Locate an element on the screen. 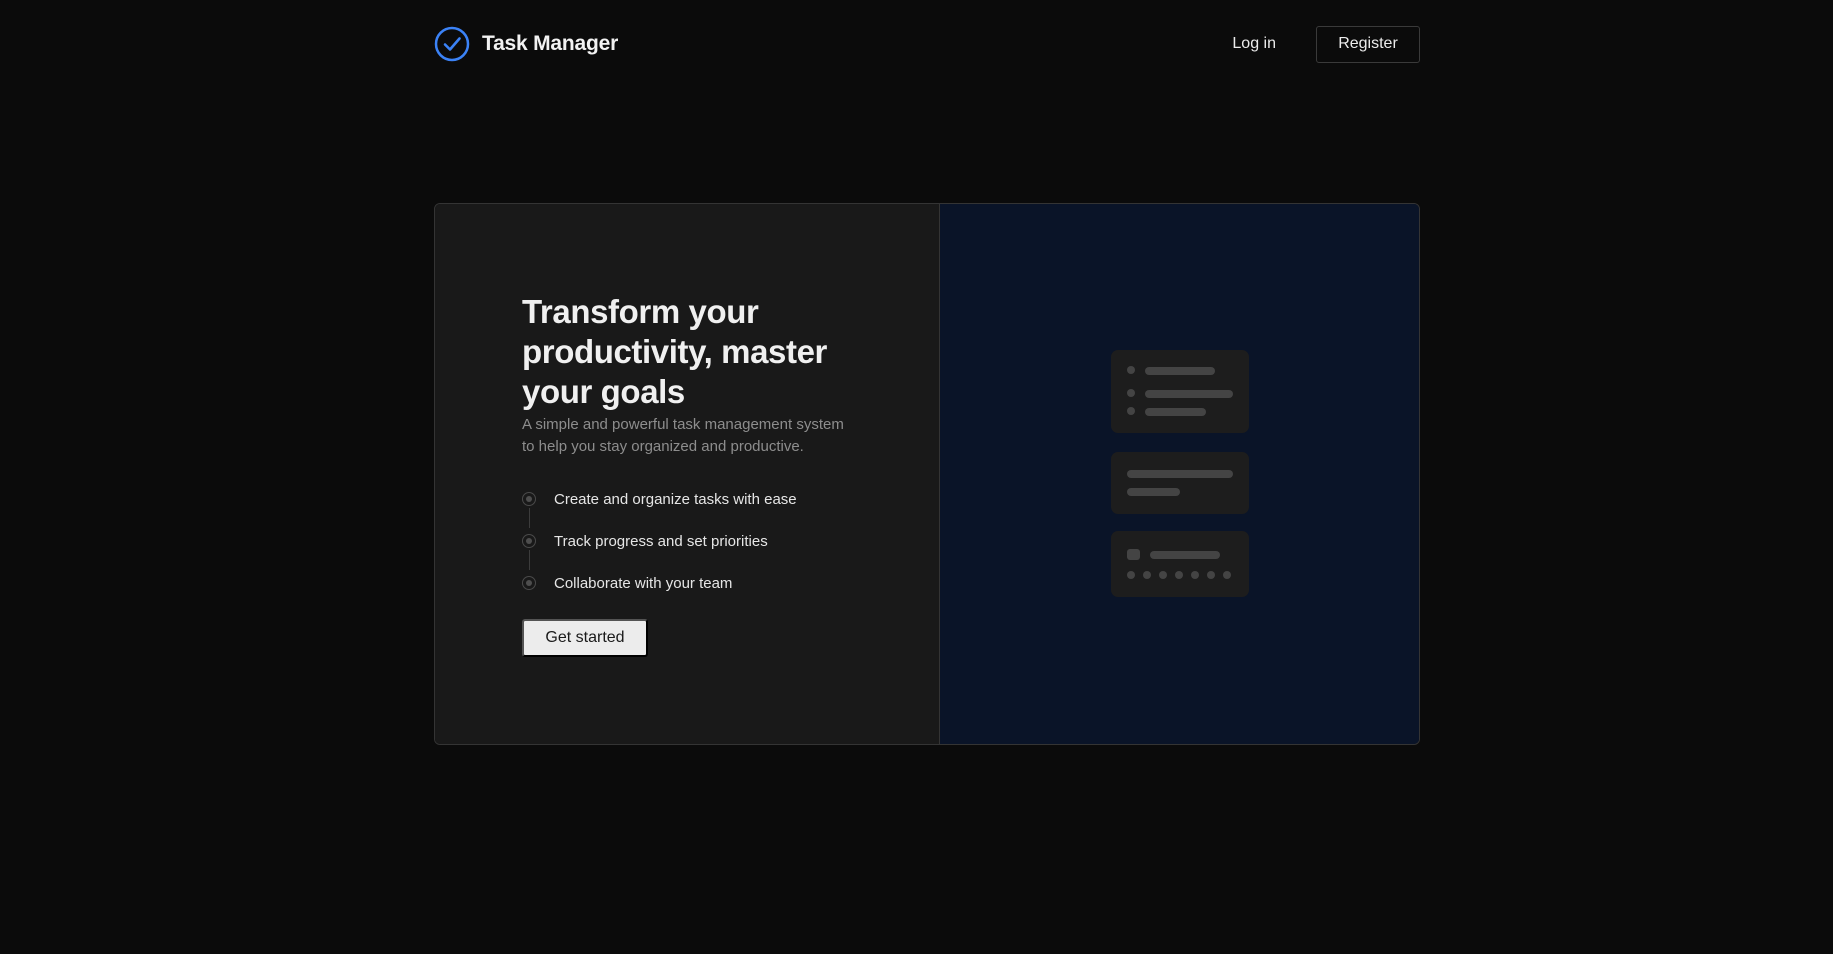  feature-label: Track progress and set priorities is located at coordinates (661, 541).